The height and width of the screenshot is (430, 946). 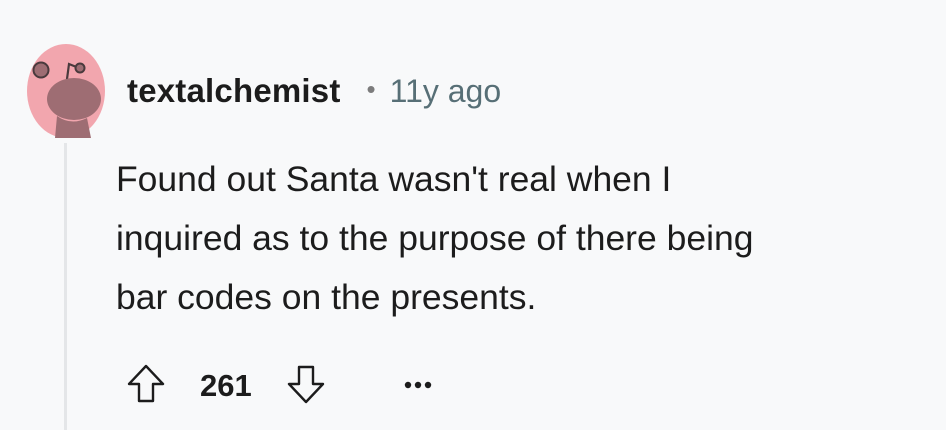 I want to click on author-username: textalchemist, so click(x=234, y=91).